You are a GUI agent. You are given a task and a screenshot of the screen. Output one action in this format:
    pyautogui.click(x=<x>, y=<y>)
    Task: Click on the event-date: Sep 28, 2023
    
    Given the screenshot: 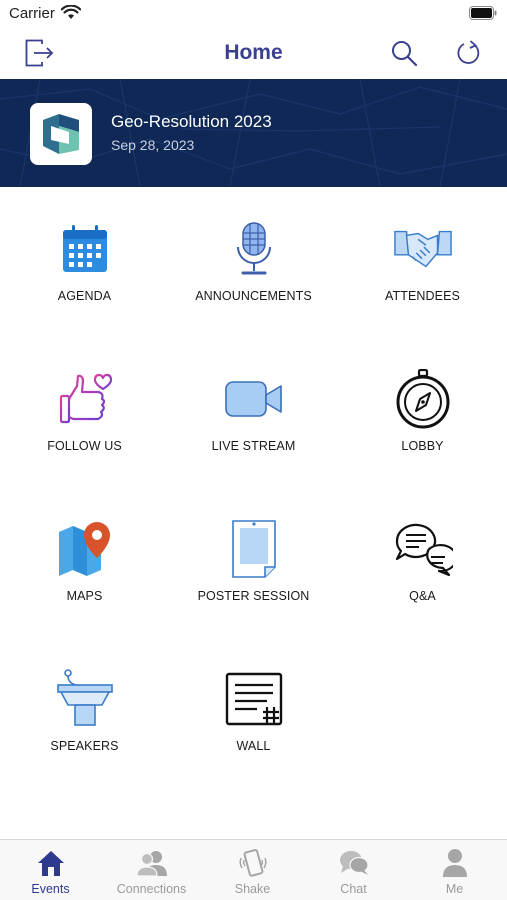 What is the action you would take?
    pyautogui.click(x=153, y=145)
    